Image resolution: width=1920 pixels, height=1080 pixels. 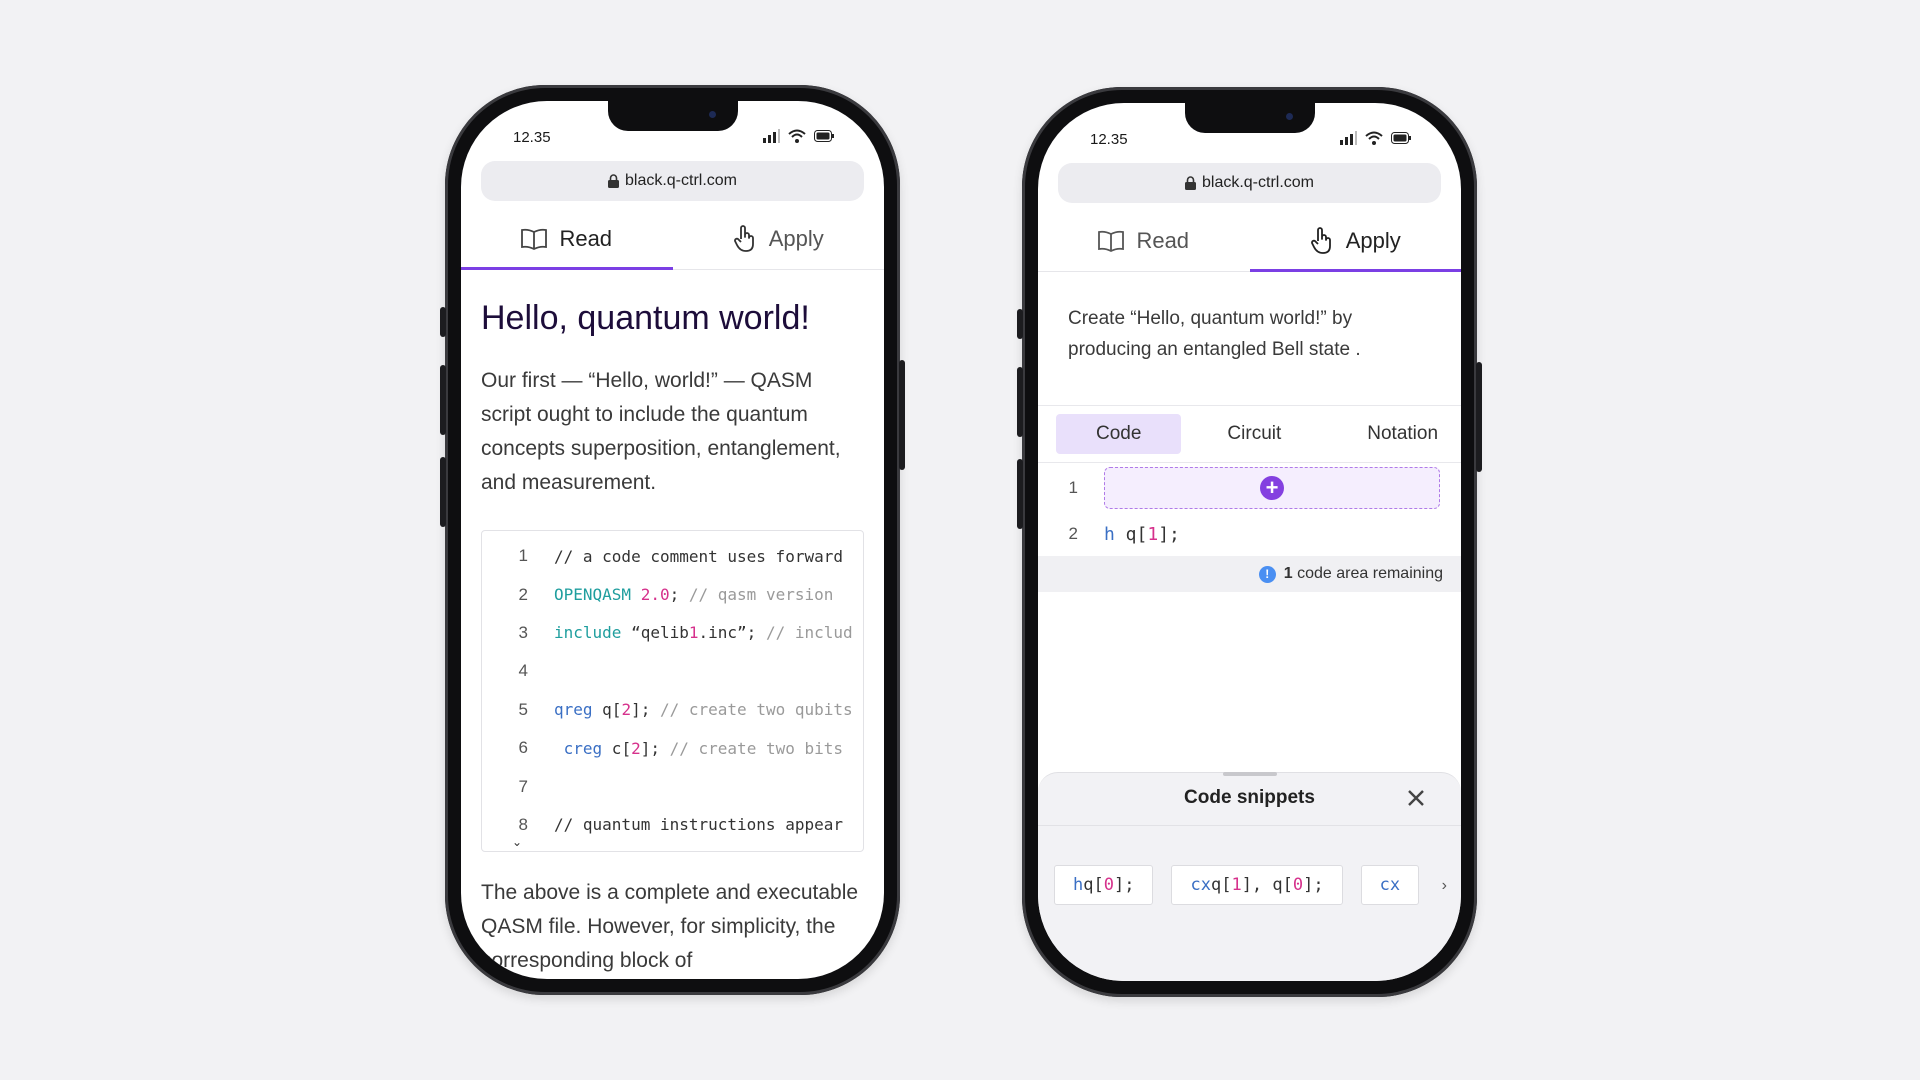 I want to click on code-text: // a code comment uses forward, so click(x=698, y=556).